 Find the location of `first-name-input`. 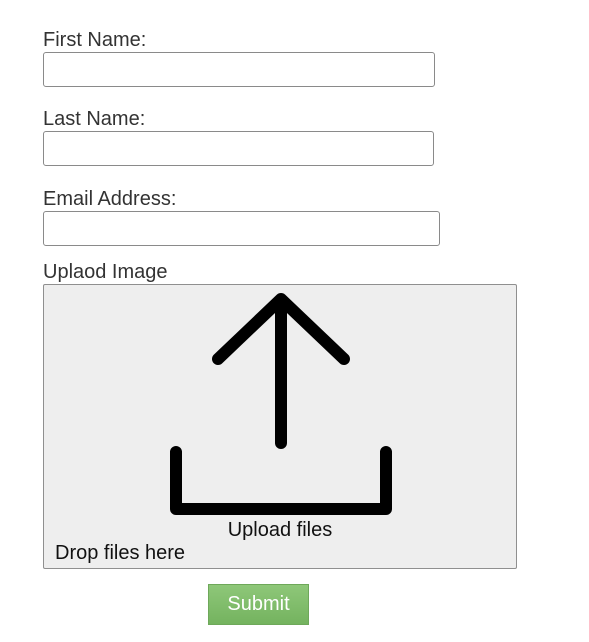

first-name-input is located at coordinates (239, 69).